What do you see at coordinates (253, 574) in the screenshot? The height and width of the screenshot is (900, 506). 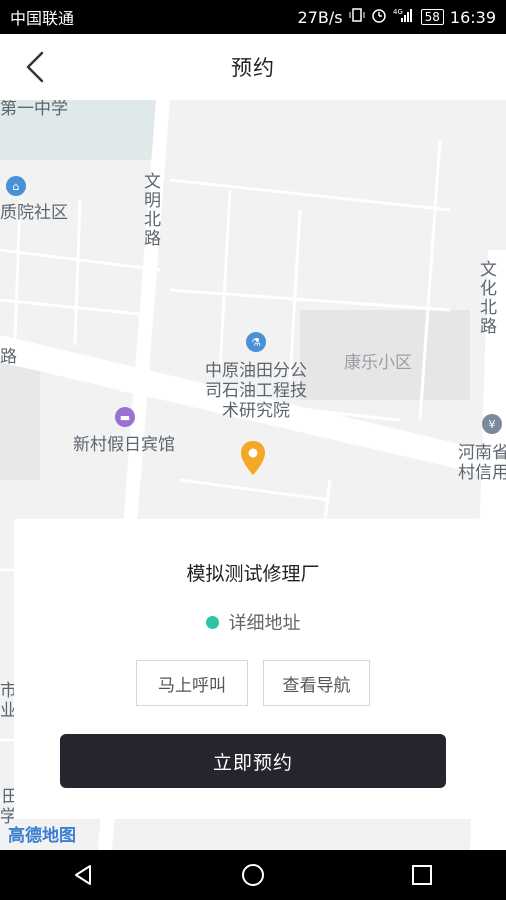 I see `shop-name: 模拟测试修理厂` at bounding box center [253, 574].